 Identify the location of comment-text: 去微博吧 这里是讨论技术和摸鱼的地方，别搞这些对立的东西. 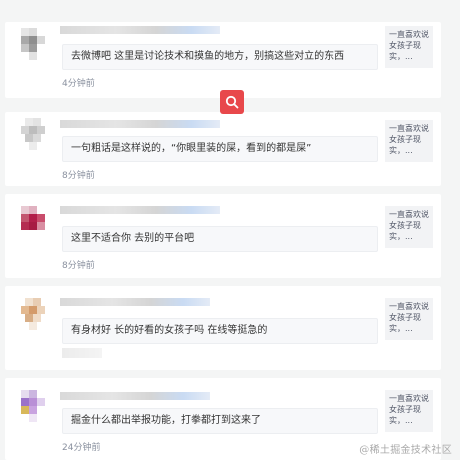
(220, 57).